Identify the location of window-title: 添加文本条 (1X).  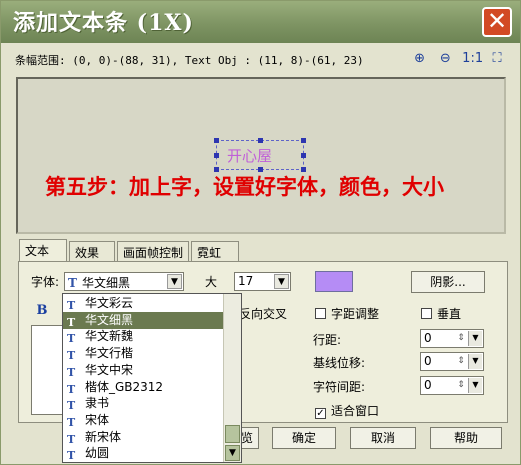
(103, 23).